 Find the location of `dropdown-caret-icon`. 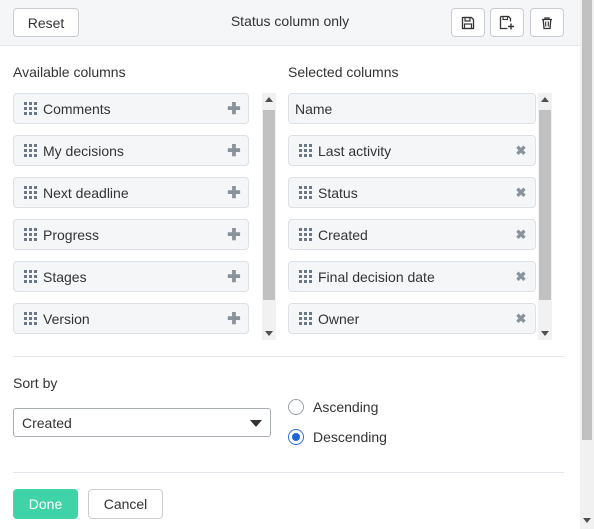

dropdown-caret-icon is located at coordinates (256, 423).